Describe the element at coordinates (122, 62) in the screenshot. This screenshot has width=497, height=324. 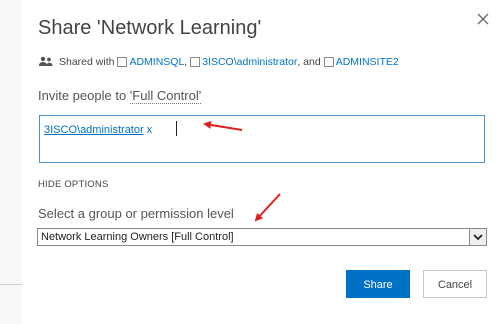
I see `user-checkbox-adminsql` at that location.